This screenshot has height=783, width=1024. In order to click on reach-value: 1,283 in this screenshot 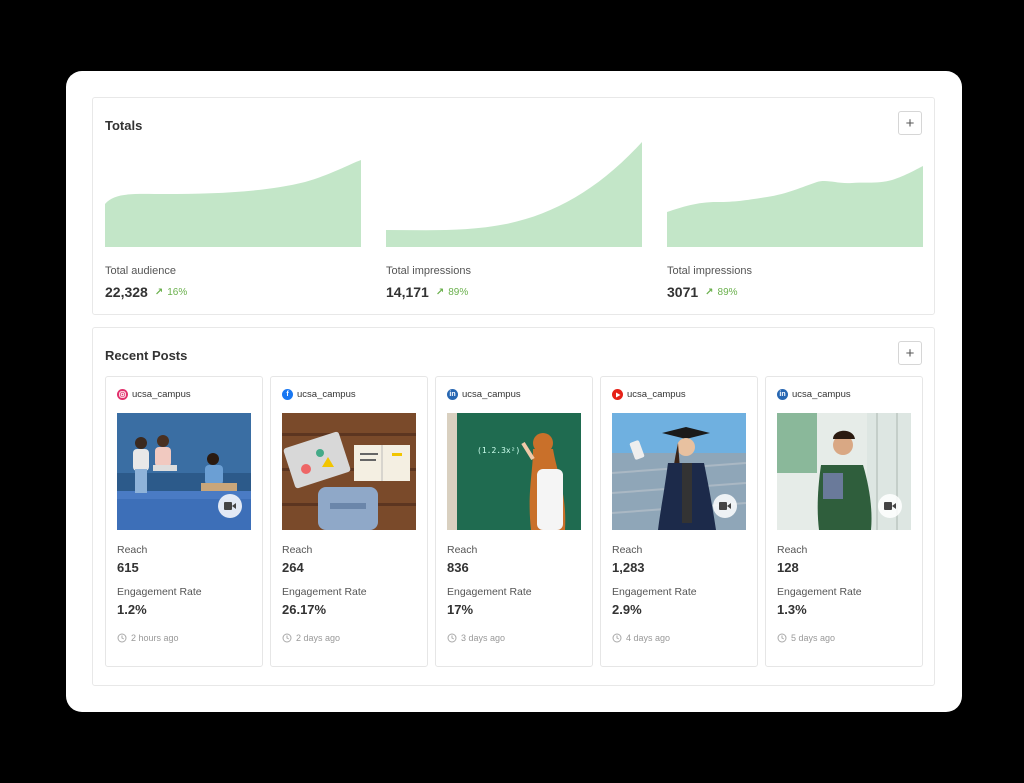, I will do `click(628, 567)`.